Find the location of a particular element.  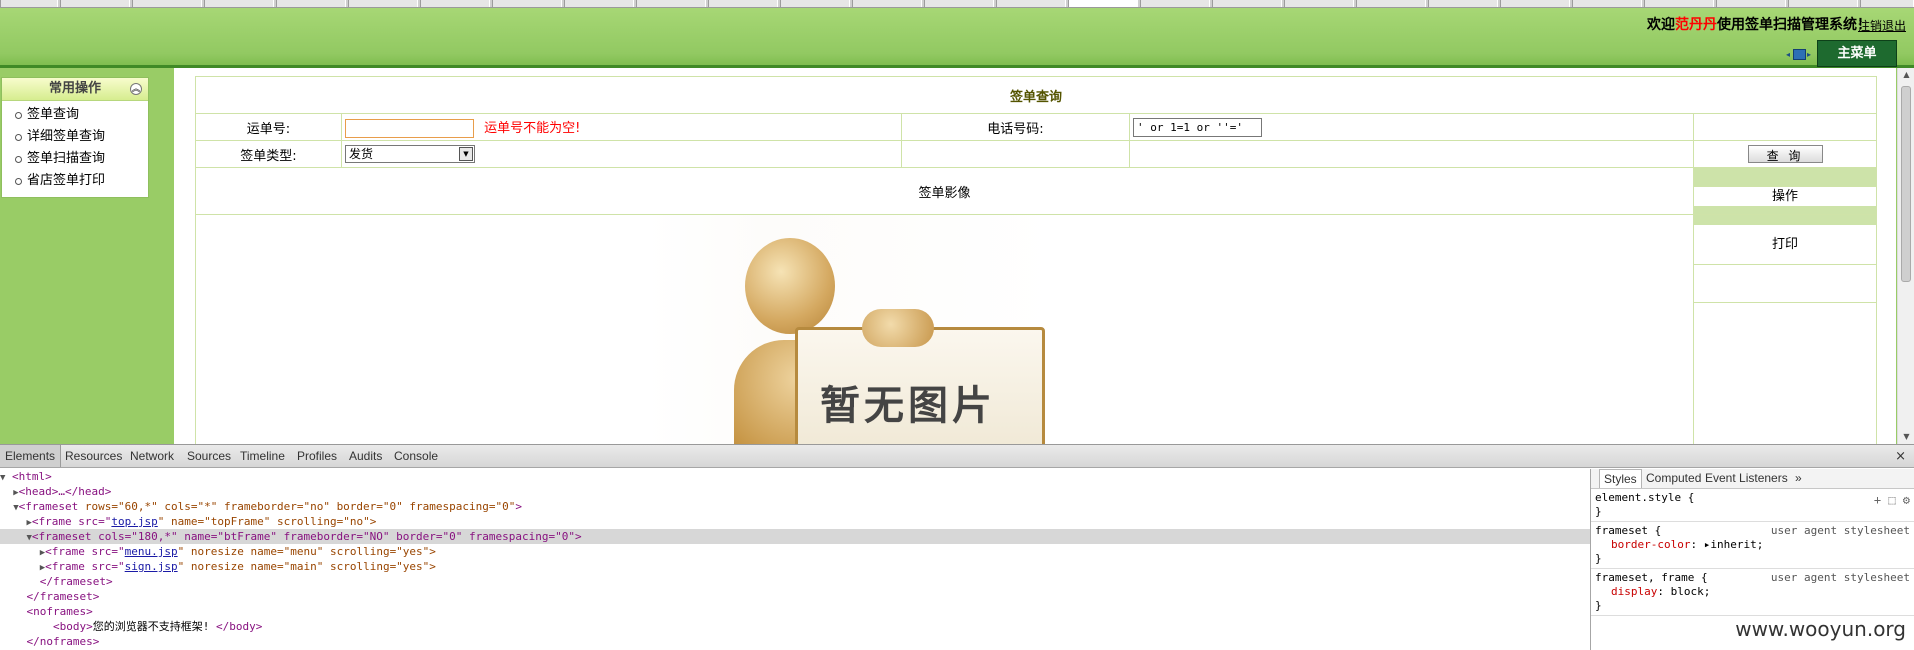

tab-styles: Styles is located at coordinates (1620, 478).